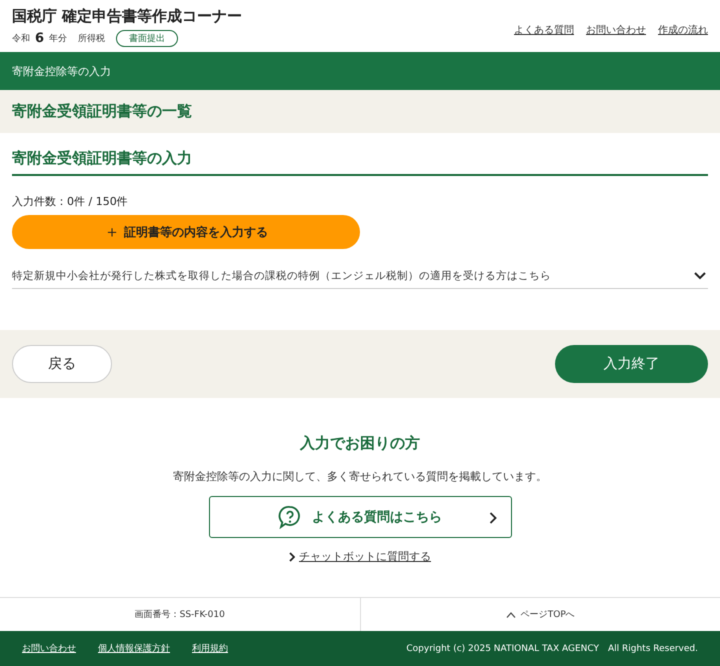 The height and width of the screenshot is (666, 720). Describe the element at coordinates (186, 232) in the screenshot. I see `add-certificate-button: ＋ 証明書等の内容を入力する` at that location.